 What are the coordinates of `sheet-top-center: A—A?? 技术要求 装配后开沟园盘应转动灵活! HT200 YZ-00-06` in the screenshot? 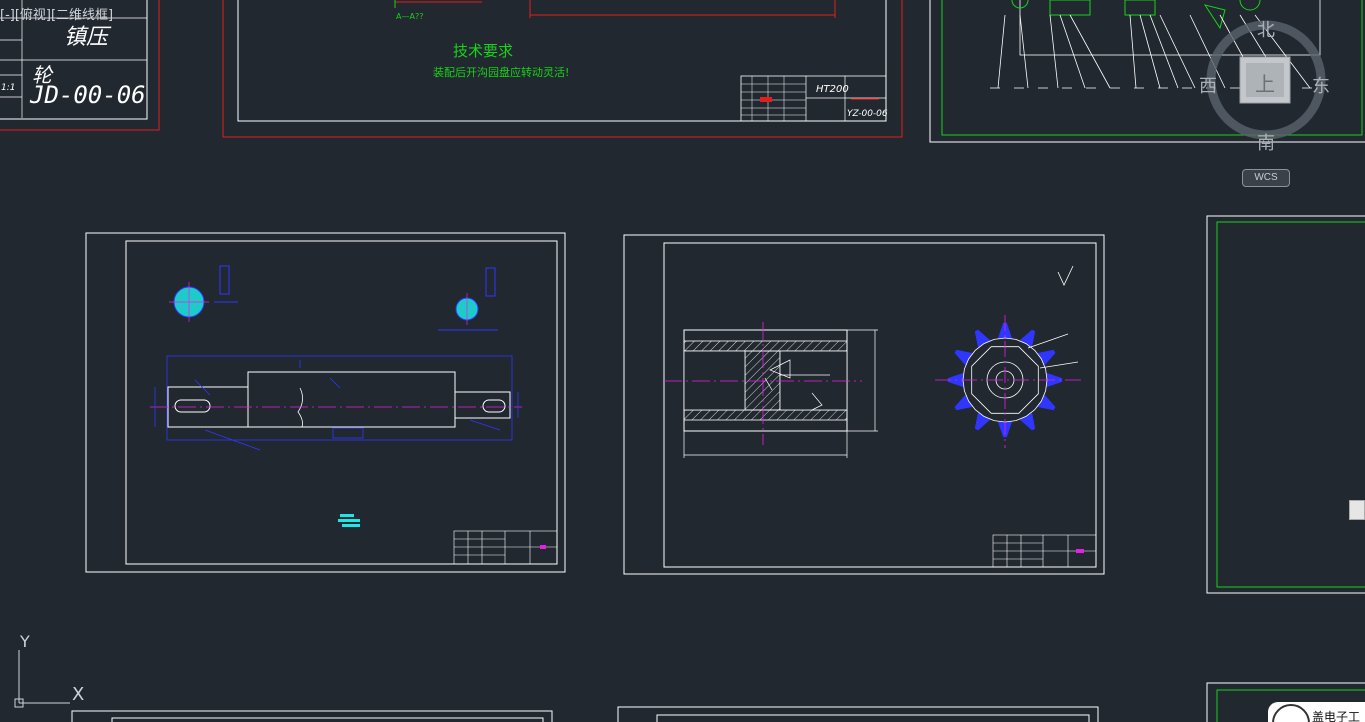 It's located at (562, 69).